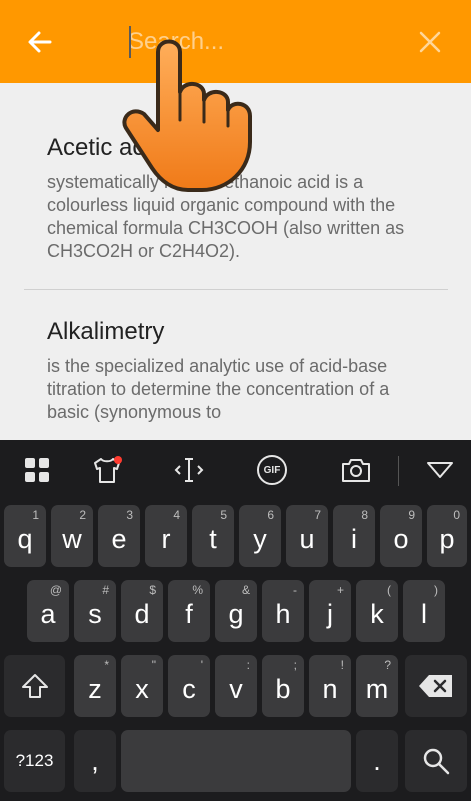 This screenshot has width=471, height=801. I want to click on cursor-control-button, so click(189, 470).